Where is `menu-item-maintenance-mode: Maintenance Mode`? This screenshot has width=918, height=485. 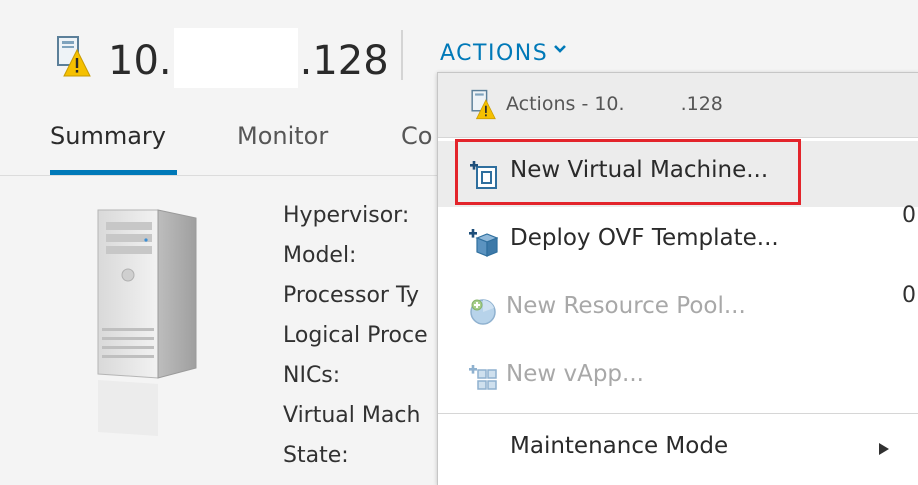 menu-item-maintenance-mode: Maintenance Mode is located at coordinates (678, 450).